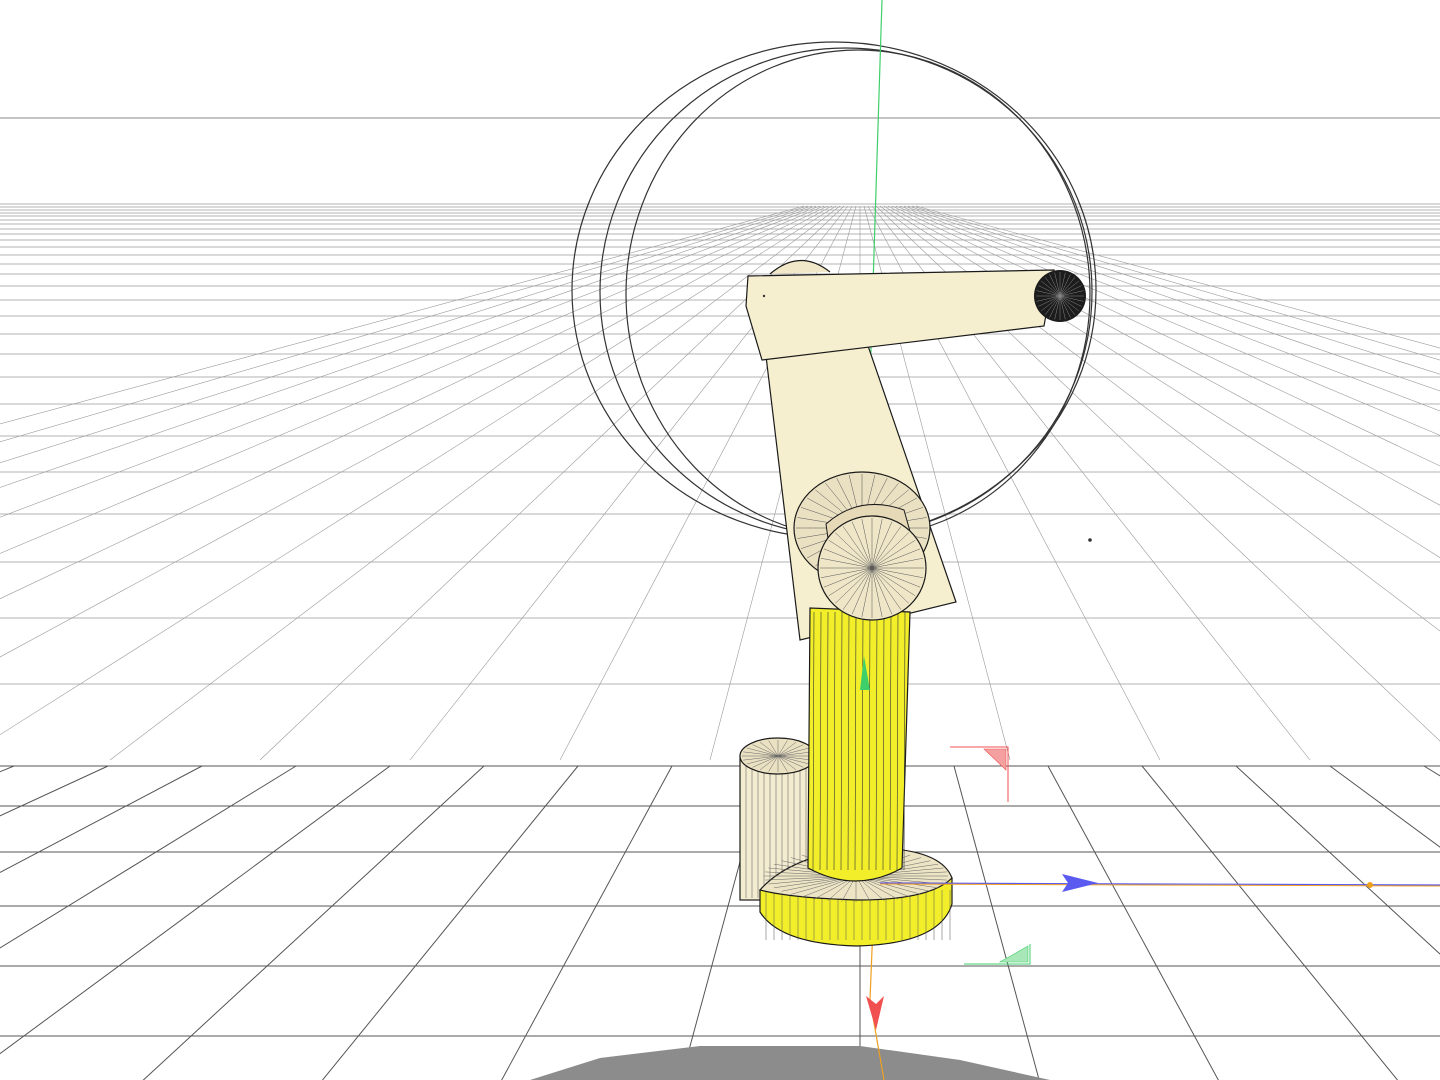  What do you see at coordinates (875, 1013) in the screenshot?
I see `z-axis-arrow-handle` at bounding box center [875, 1013].